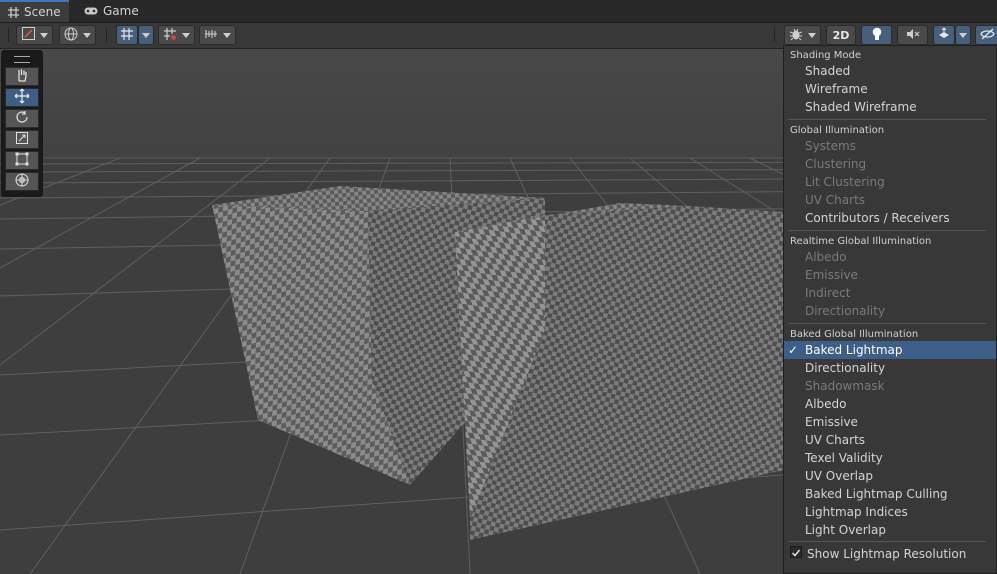 The height and width of the screenshot is (574, 997). Describe the element at coordinates (793, 350) in the screenshot. I see `checkmark-icon: ✓` at that location.